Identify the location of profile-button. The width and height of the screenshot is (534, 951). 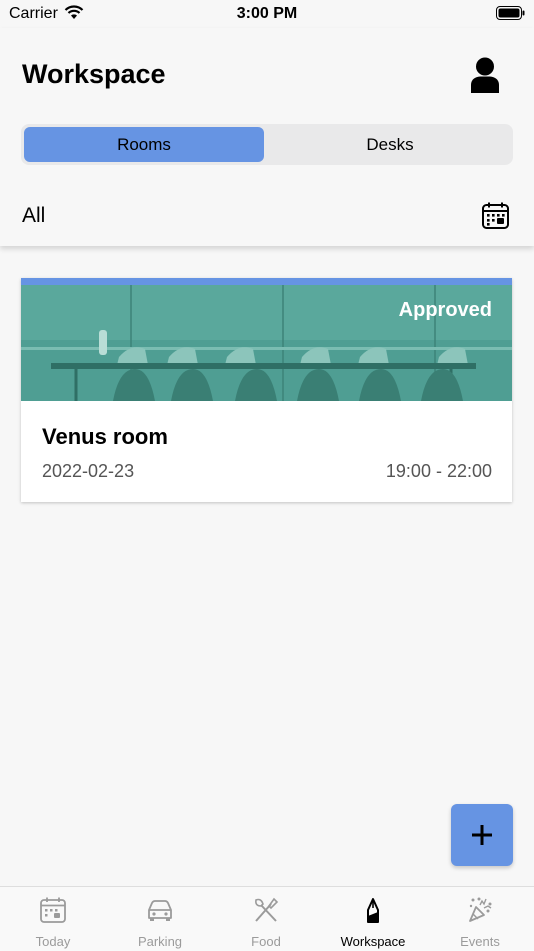
(485, 75).